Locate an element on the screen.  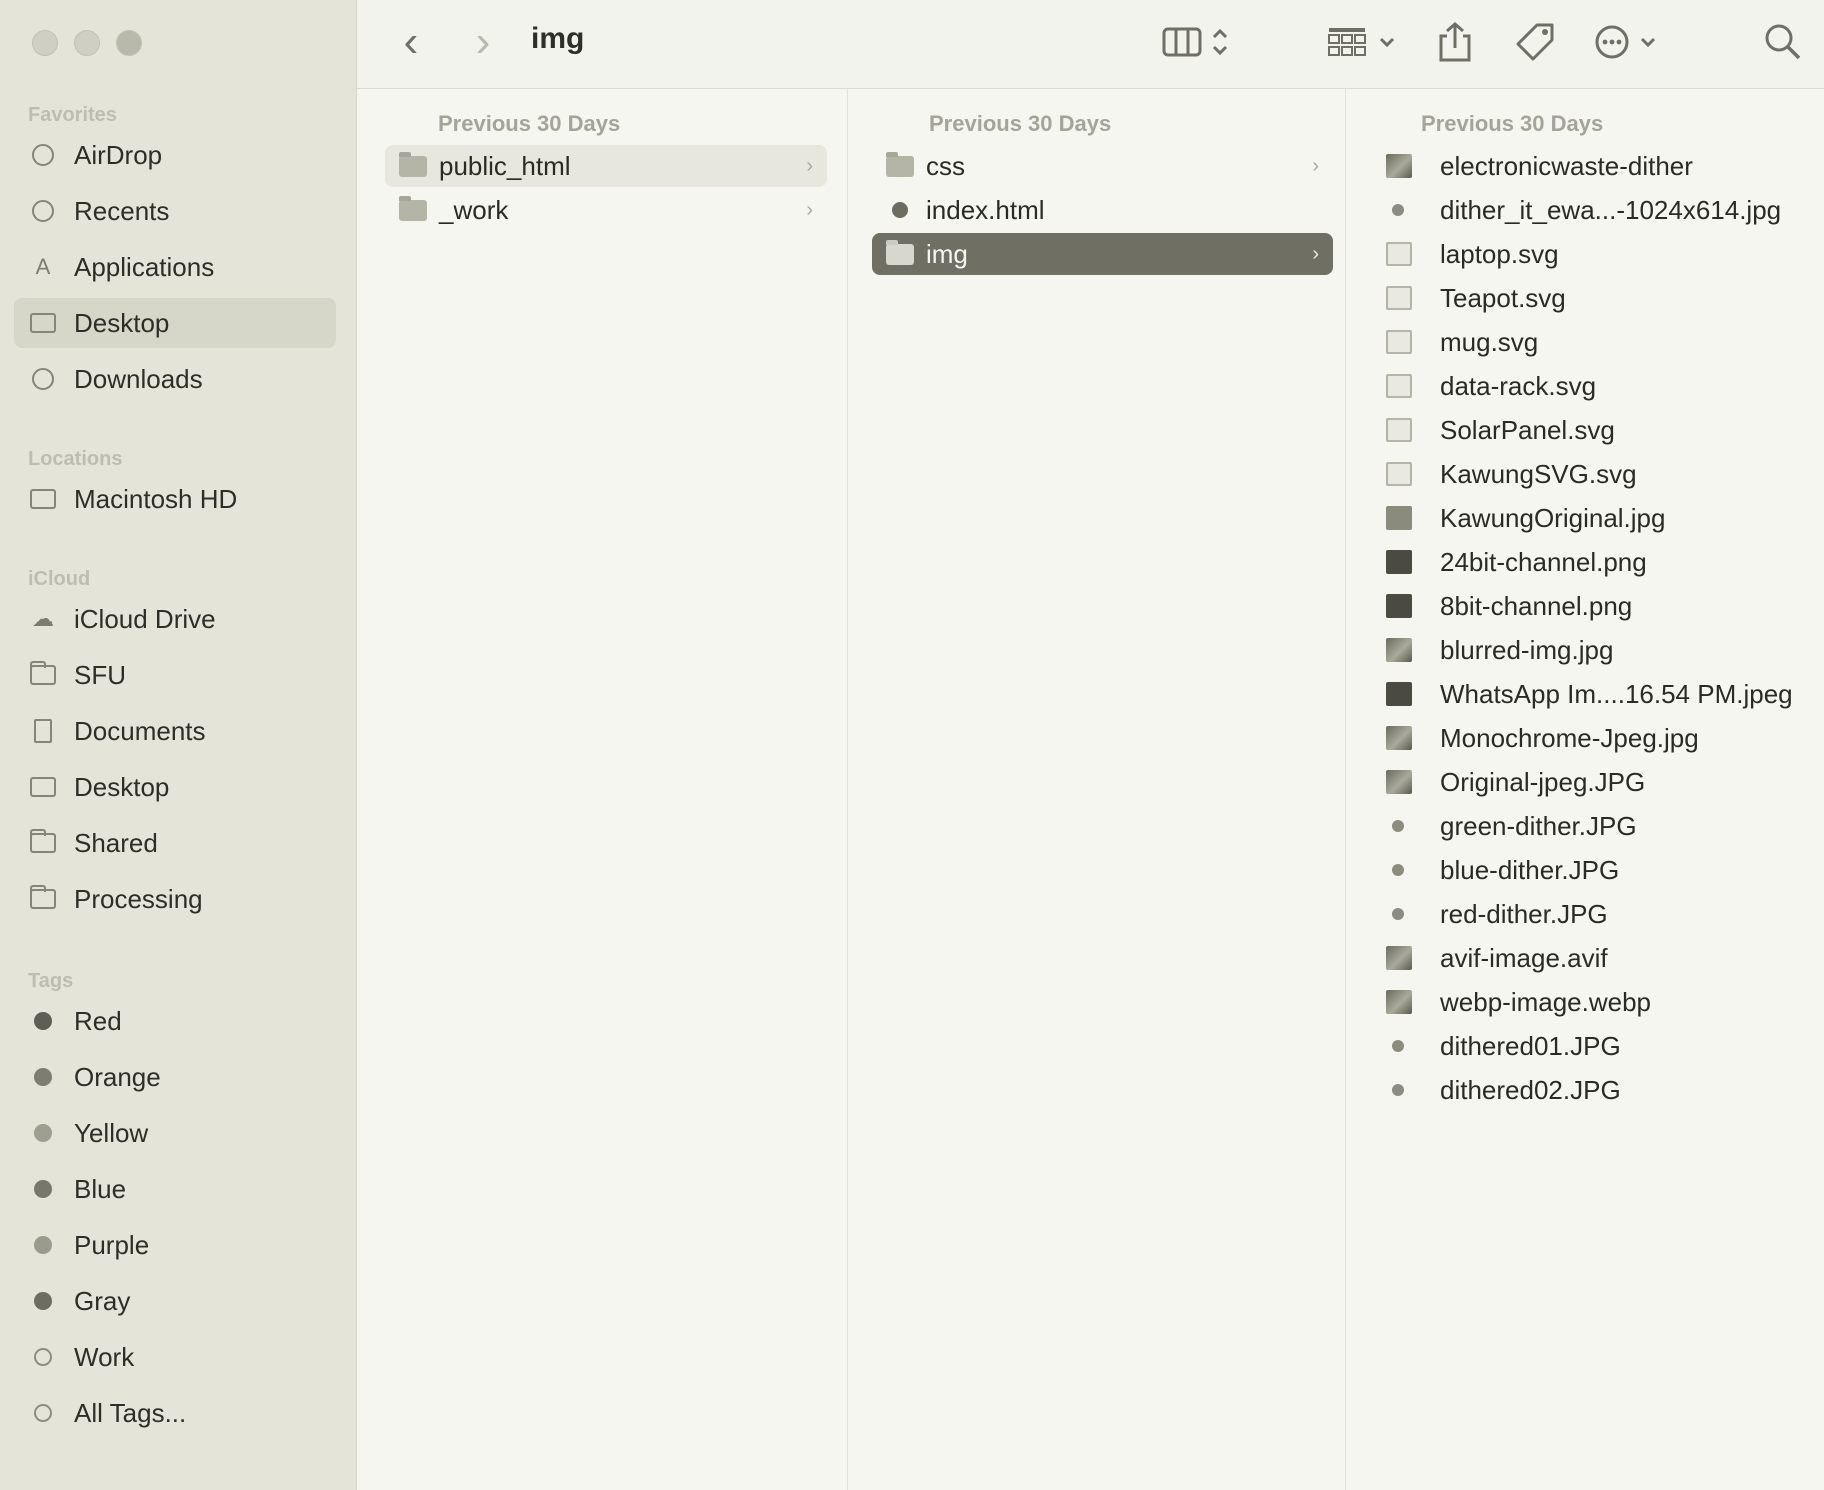
file-name: KawungOriginal.jpg is located at coordinates (1553, 518).